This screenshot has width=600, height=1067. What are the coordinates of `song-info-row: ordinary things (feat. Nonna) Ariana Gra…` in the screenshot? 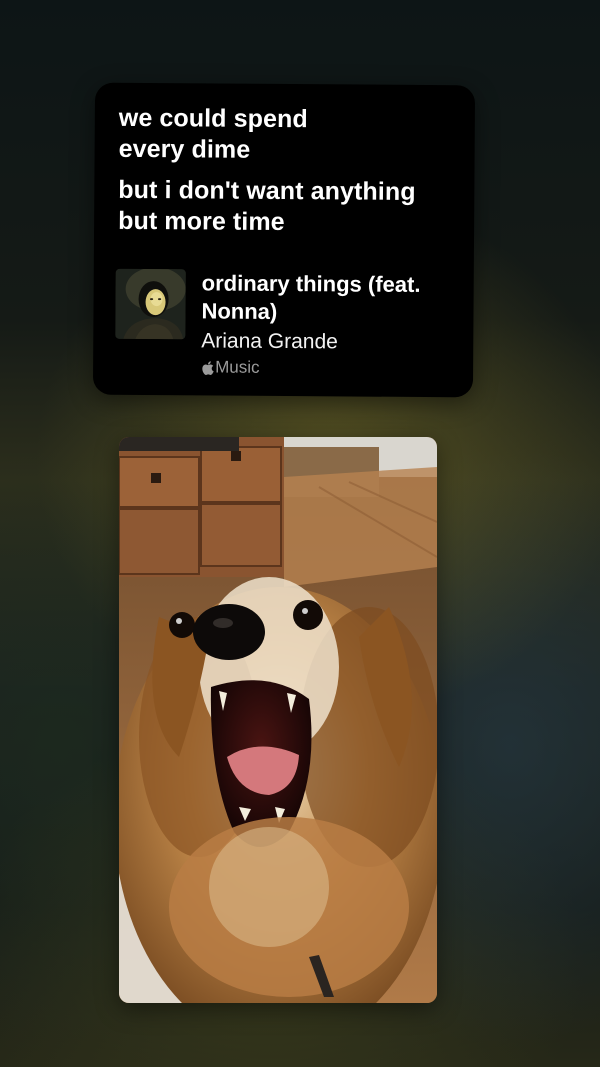 It's located at (285, 324).